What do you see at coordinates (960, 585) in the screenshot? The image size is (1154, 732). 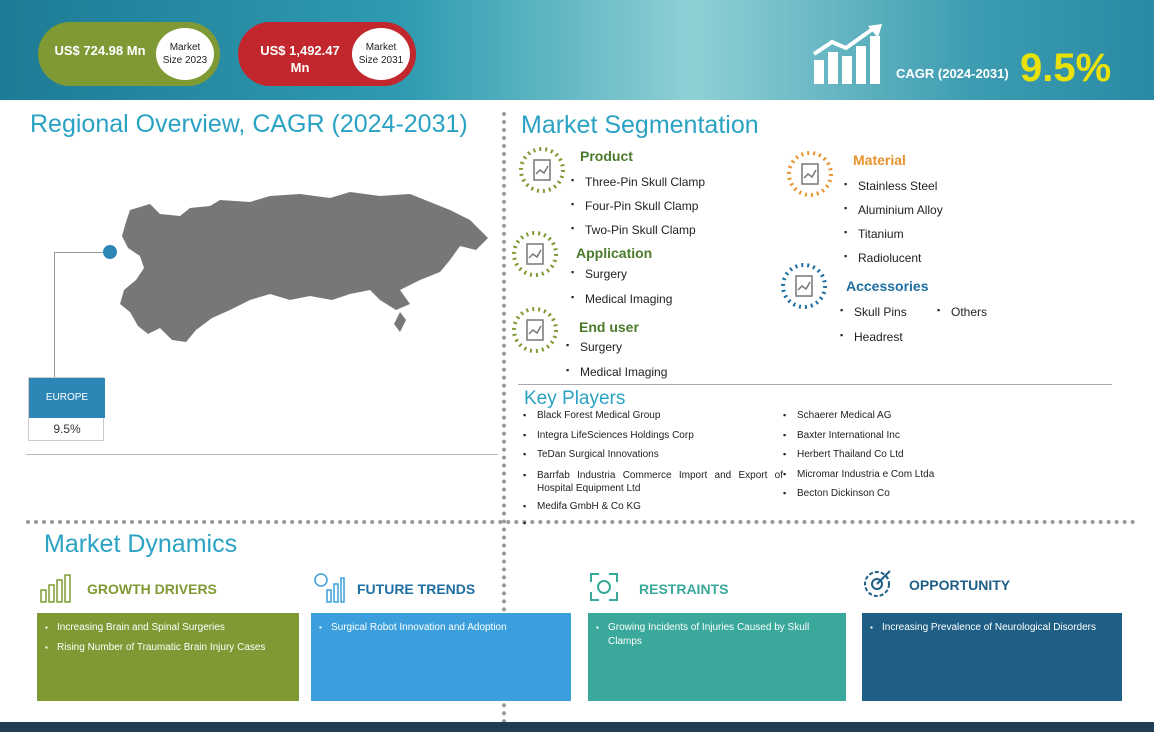 I see `opportunity-heading: OPPORTUNITY` at bounding box center [960, 585].